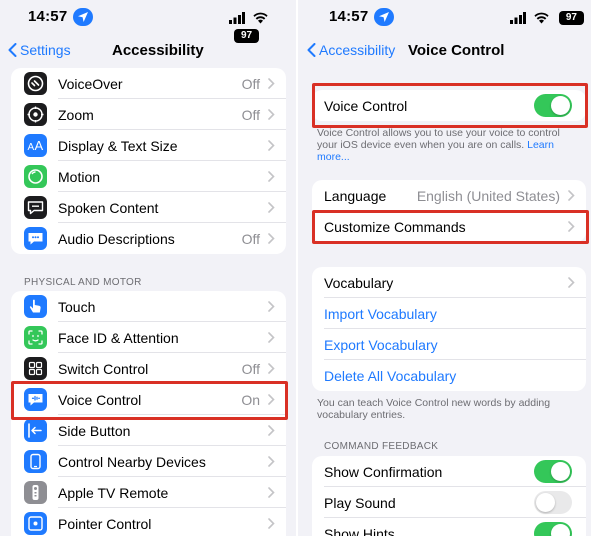 This screenshot has width=591, height=536. I want to click on list-item-side-button: Side Button, so click(148, 430).